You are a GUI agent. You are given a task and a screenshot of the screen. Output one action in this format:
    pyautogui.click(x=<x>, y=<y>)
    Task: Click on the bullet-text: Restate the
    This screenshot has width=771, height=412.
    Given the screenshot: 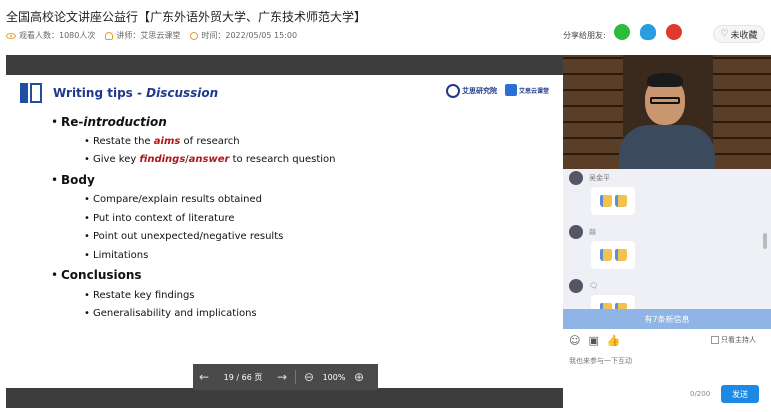 What is the action you would take?
    pyautogui.click(x=123, y=141)
    